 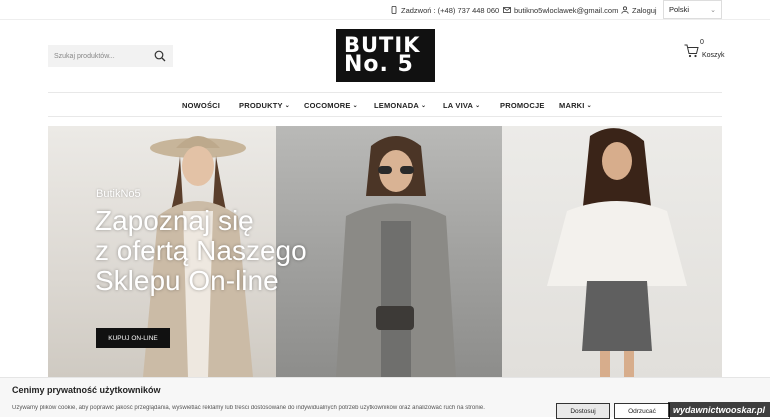 I want to click on phone-icon, so click(x=394, y=10).